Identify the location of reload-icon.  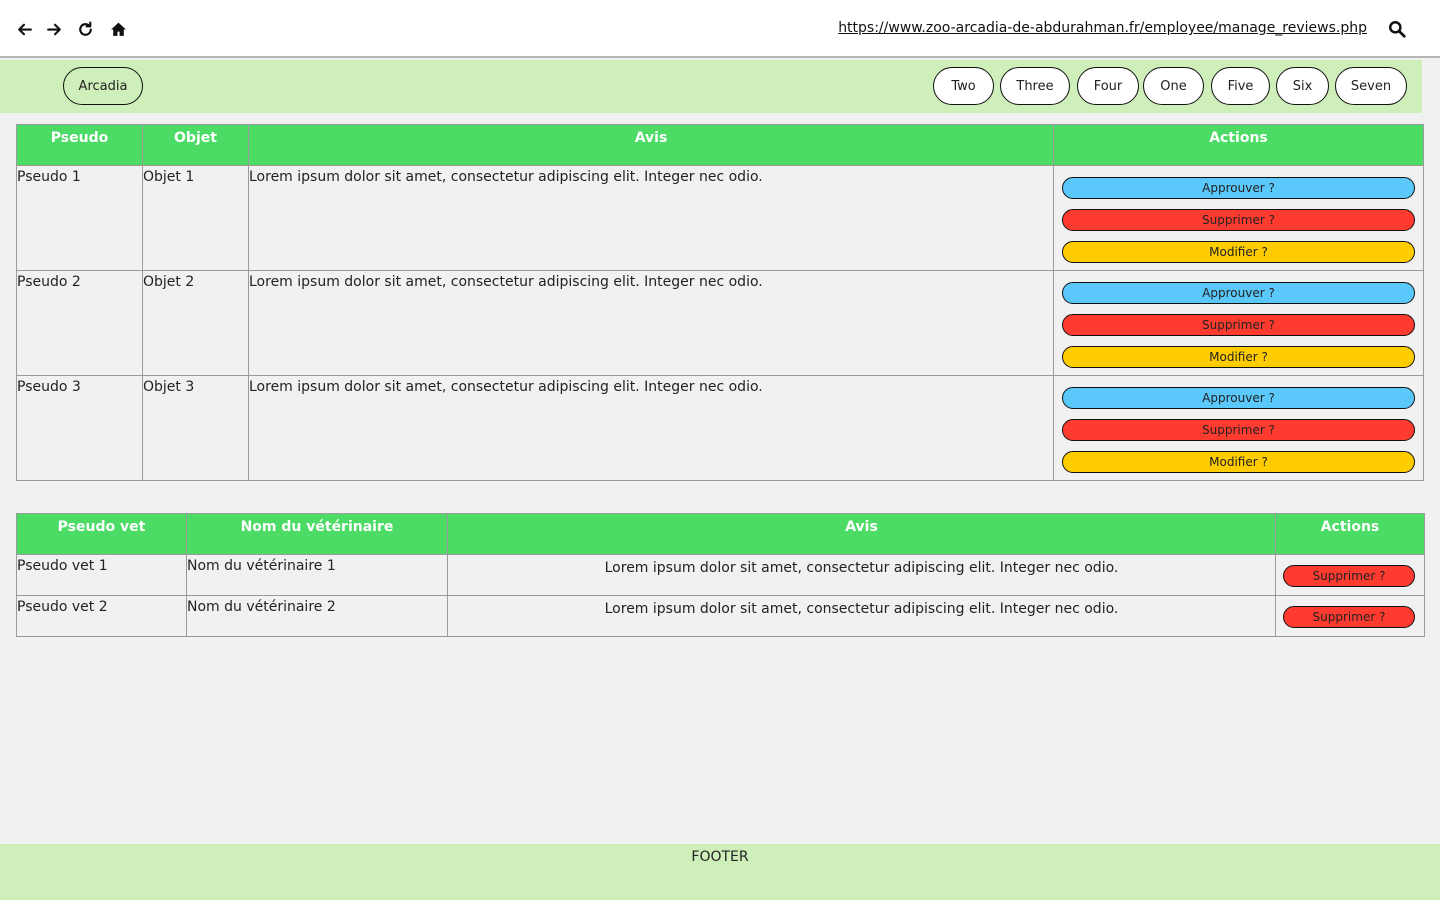
(85, 29).